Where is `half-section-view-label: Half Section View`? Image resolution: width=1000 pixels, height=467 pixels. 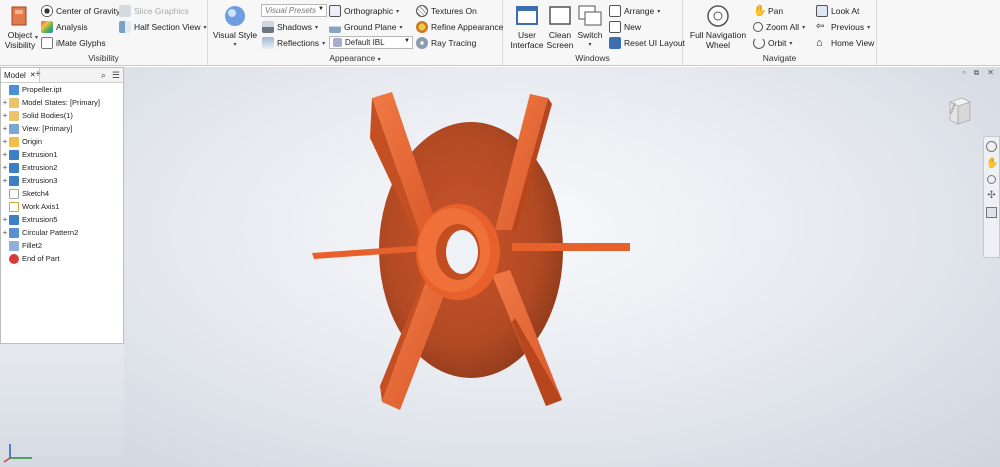 half-section-view-label: Half Section View is located at coordinates (167, 27).